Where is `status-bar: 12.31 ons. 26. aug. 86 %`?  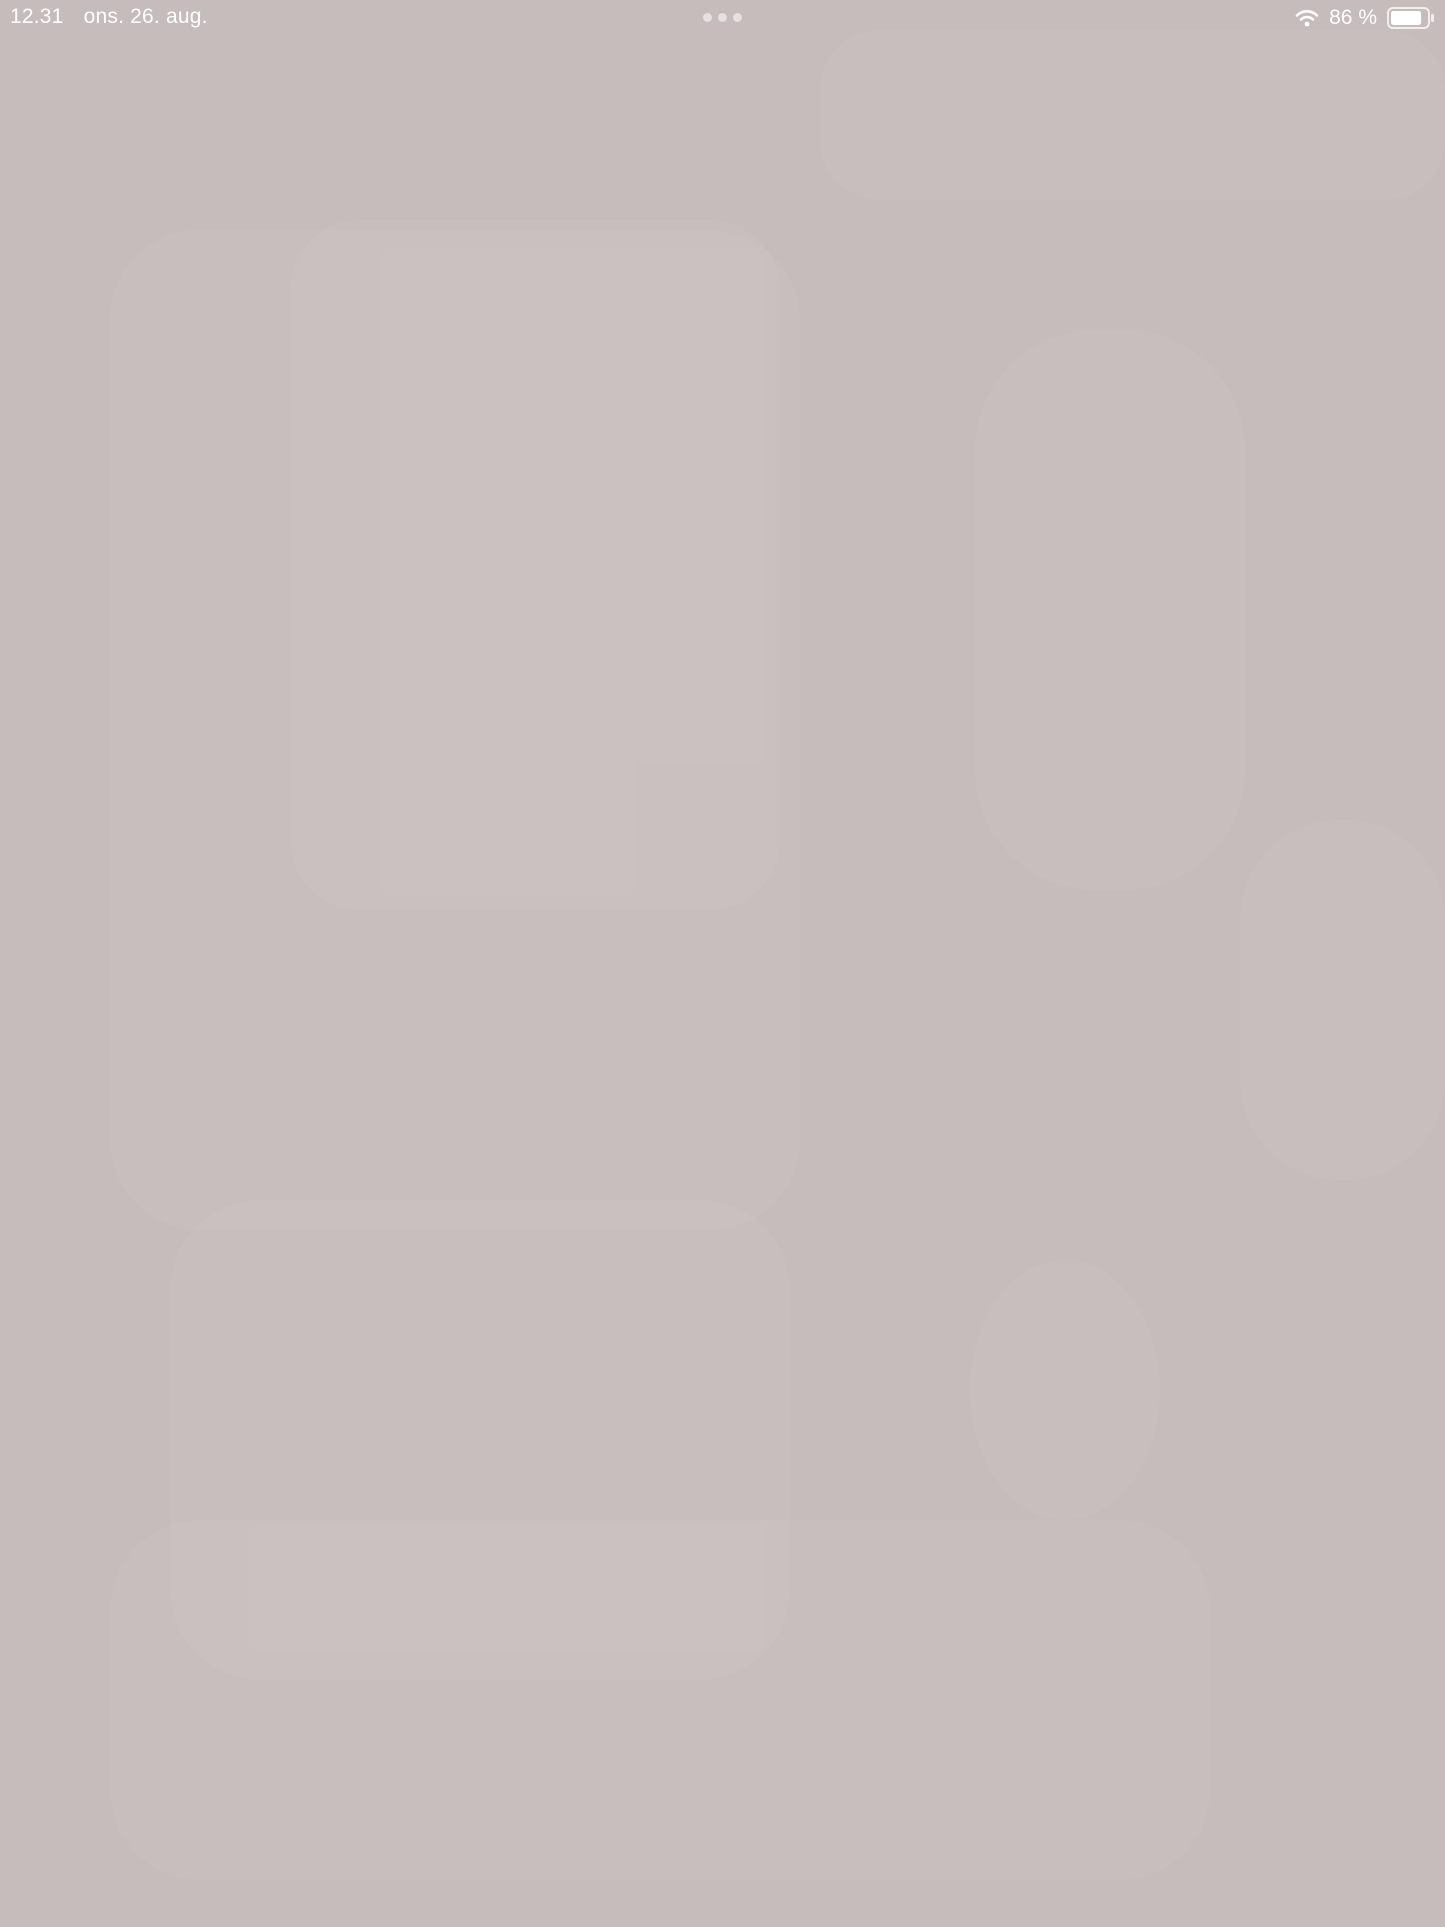
status-bar: 12.31 ons. 26. aug. 86 % is located at coordinates (722, 18).